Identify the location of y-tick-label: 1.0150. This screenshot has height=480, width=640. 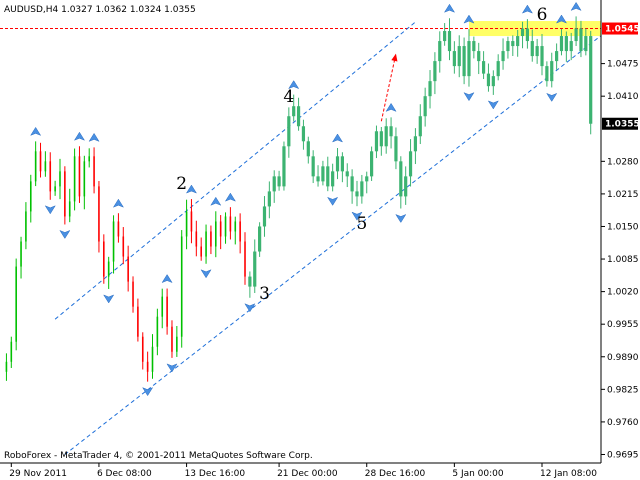
(623, 227).